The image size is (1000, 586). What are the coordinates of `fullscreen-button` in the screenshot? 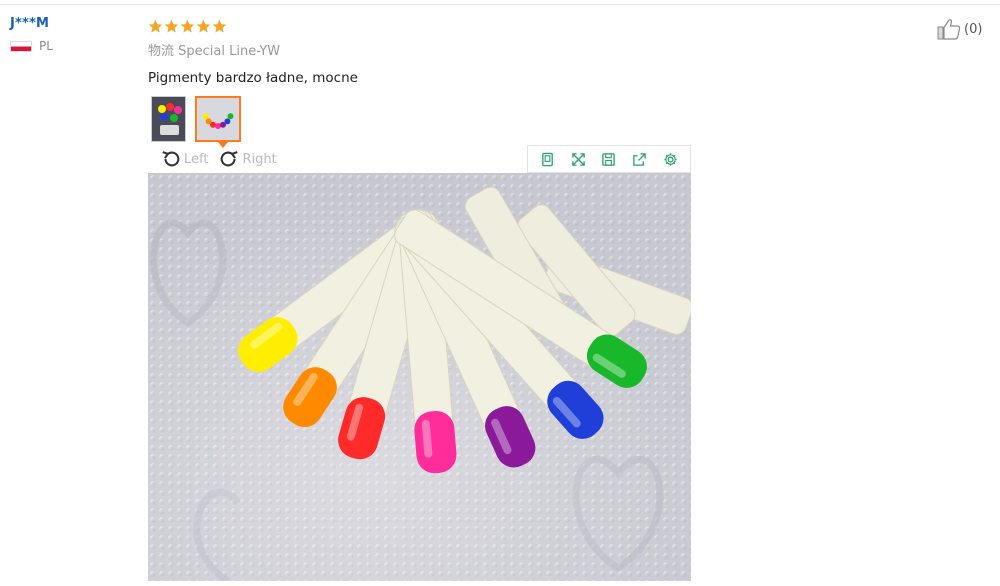 It's located at (578, 159).